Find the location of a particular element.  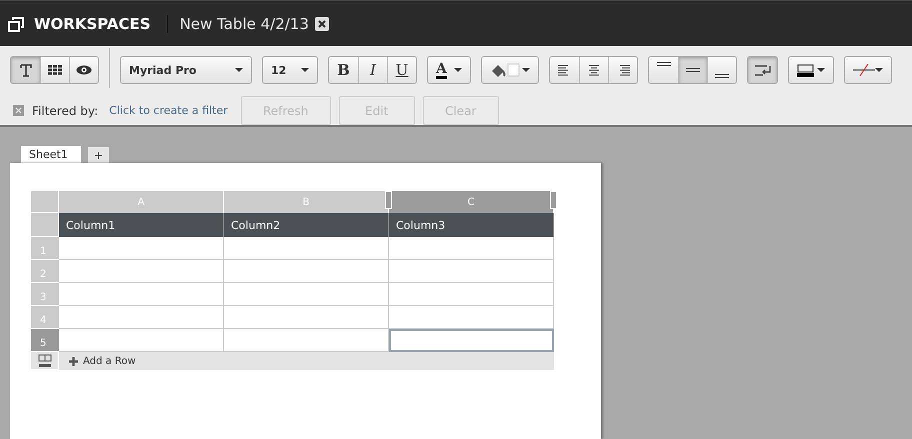

valign-middle-button is located at coordinates (692, 70).